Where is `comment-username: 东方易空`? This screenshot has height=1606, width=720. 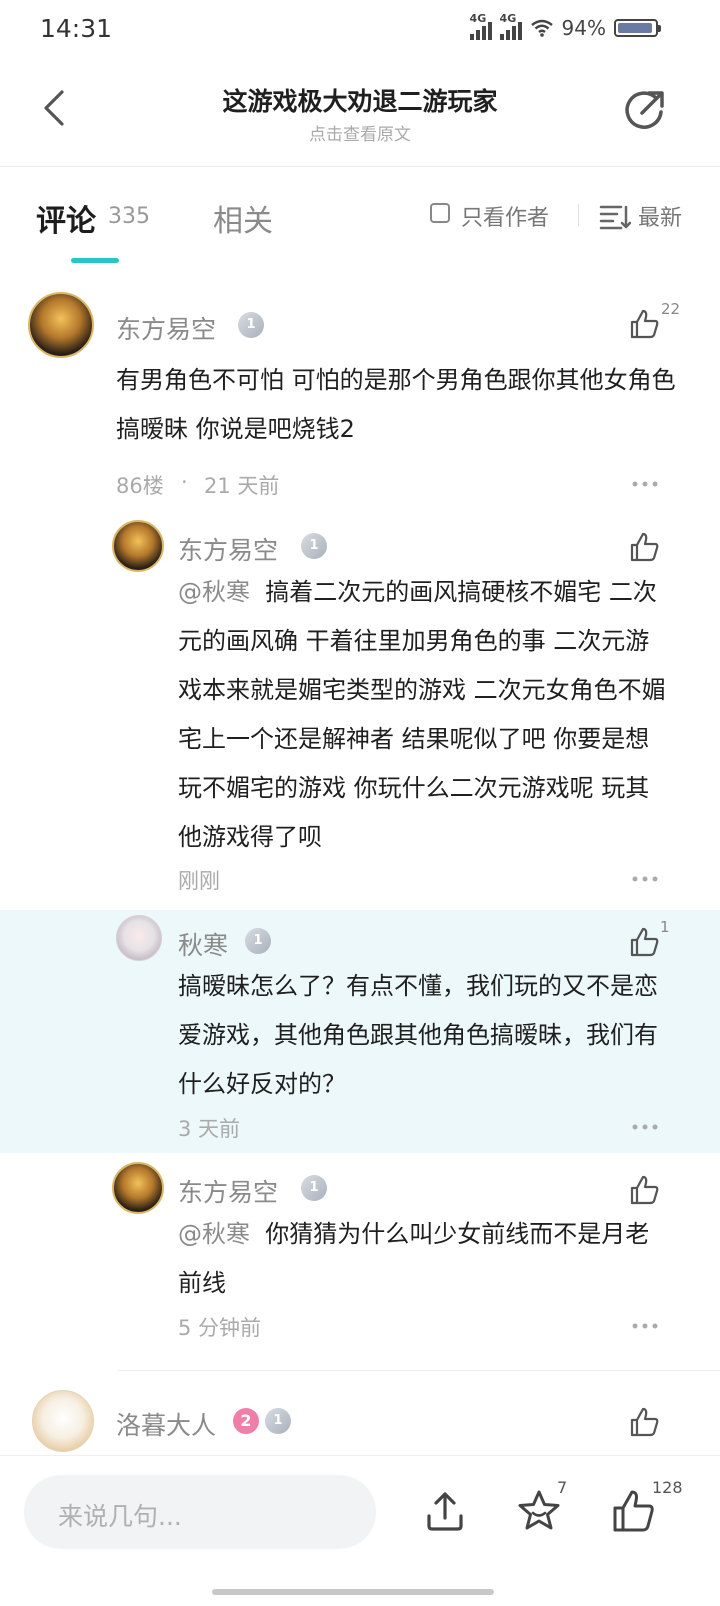
comment-username: 东方易空 is located at coordinates (166, 328).